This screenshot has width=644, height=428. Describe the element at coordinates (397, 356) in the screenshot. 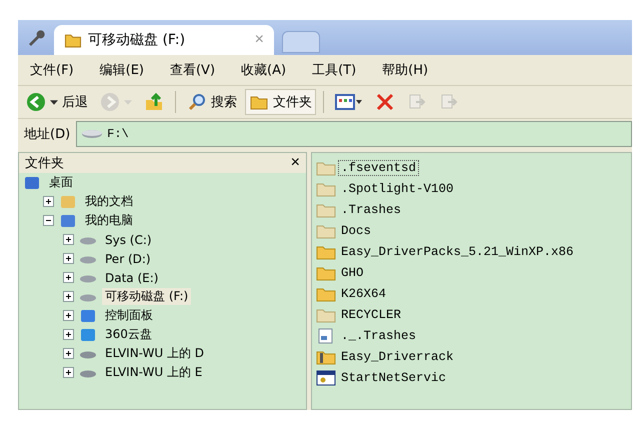

I see `file-name: Easy_Driverrack` at that location.